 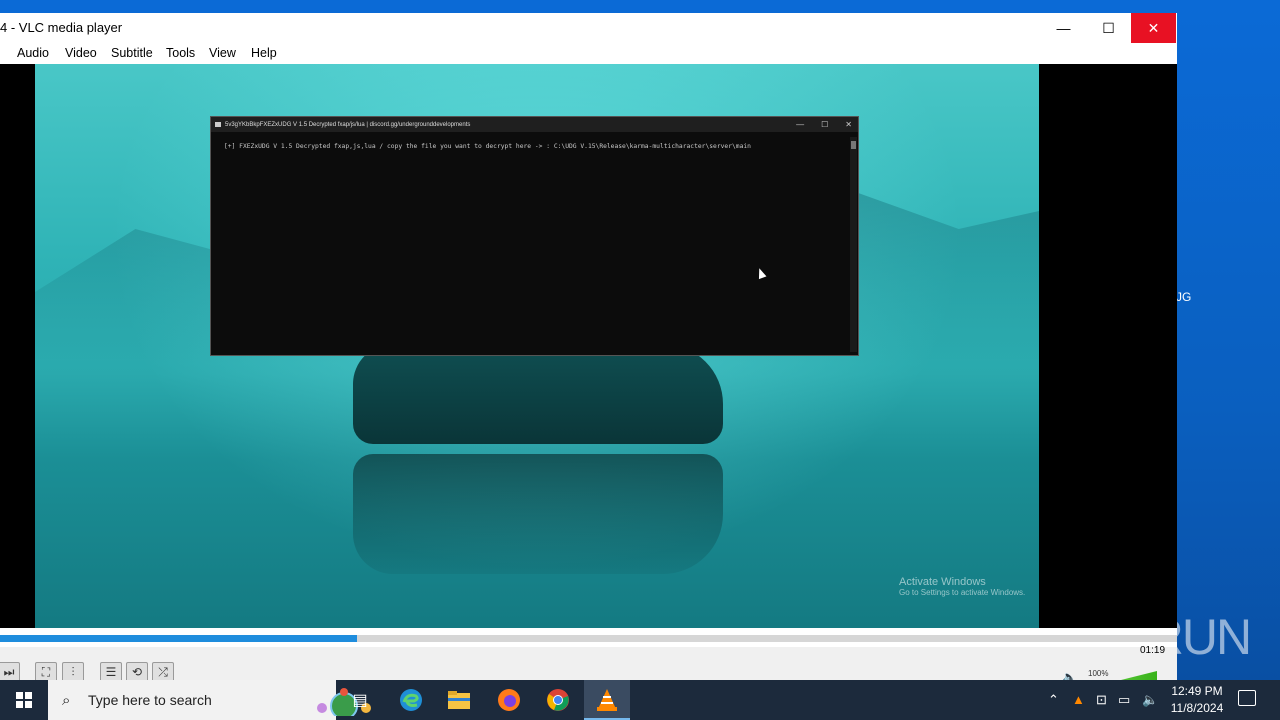 What do you see at coordinates (588, 638) in the screenshot?
I see `seek-bar` at bounding box center [588, 638].